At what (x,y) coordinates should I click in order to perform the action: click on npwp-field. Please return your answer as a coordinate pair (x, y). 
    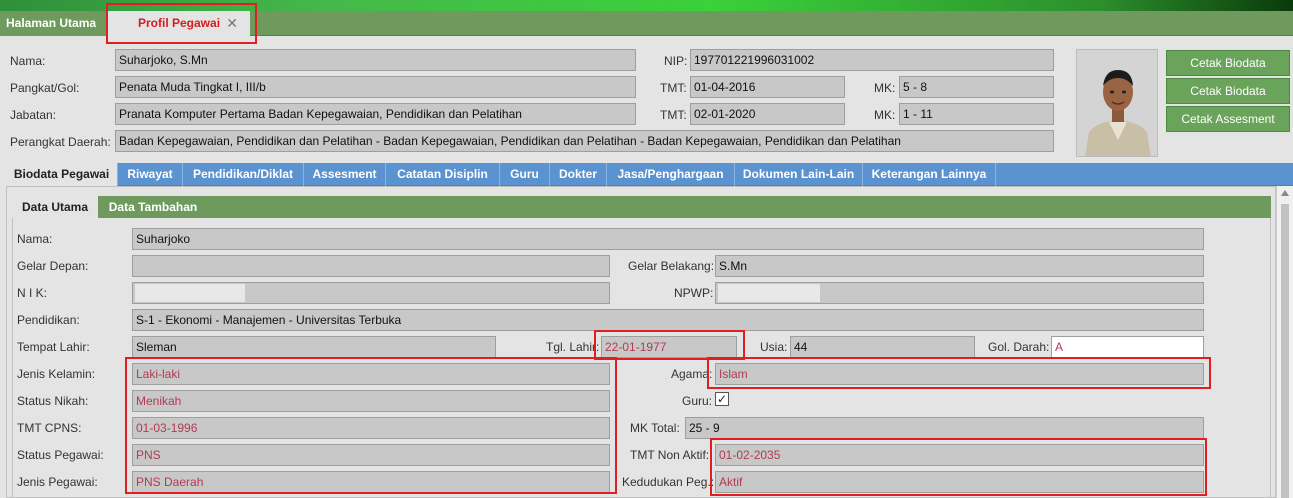
    Looking at the image, I should click on (959, 293).